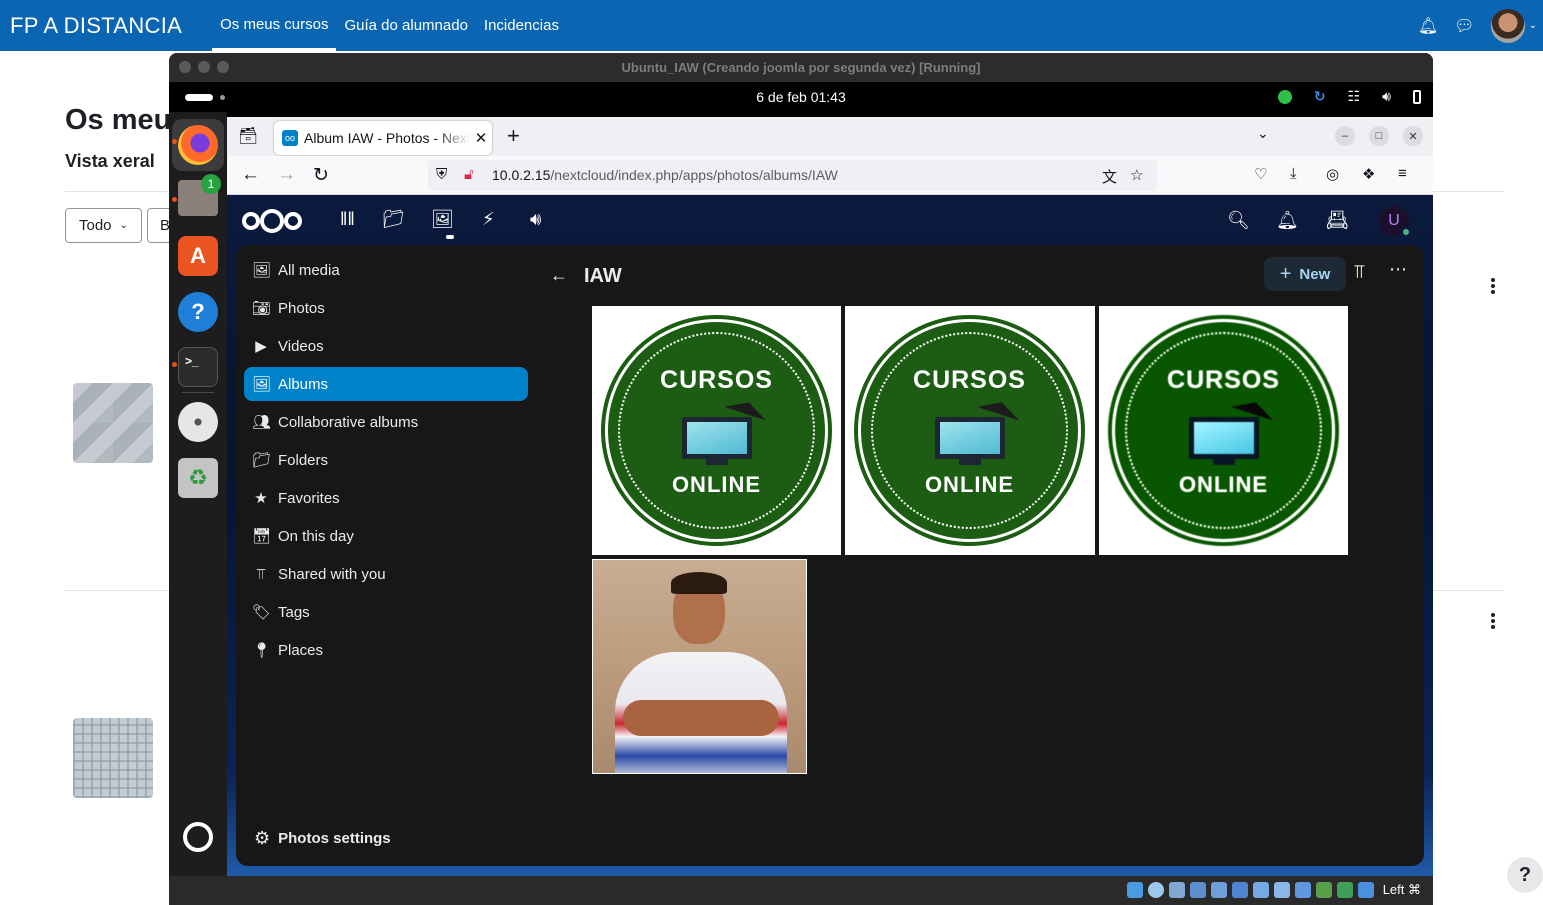 This screenshot has height=905, width=1543. I want to click on close-window-button, so click(185, 67).